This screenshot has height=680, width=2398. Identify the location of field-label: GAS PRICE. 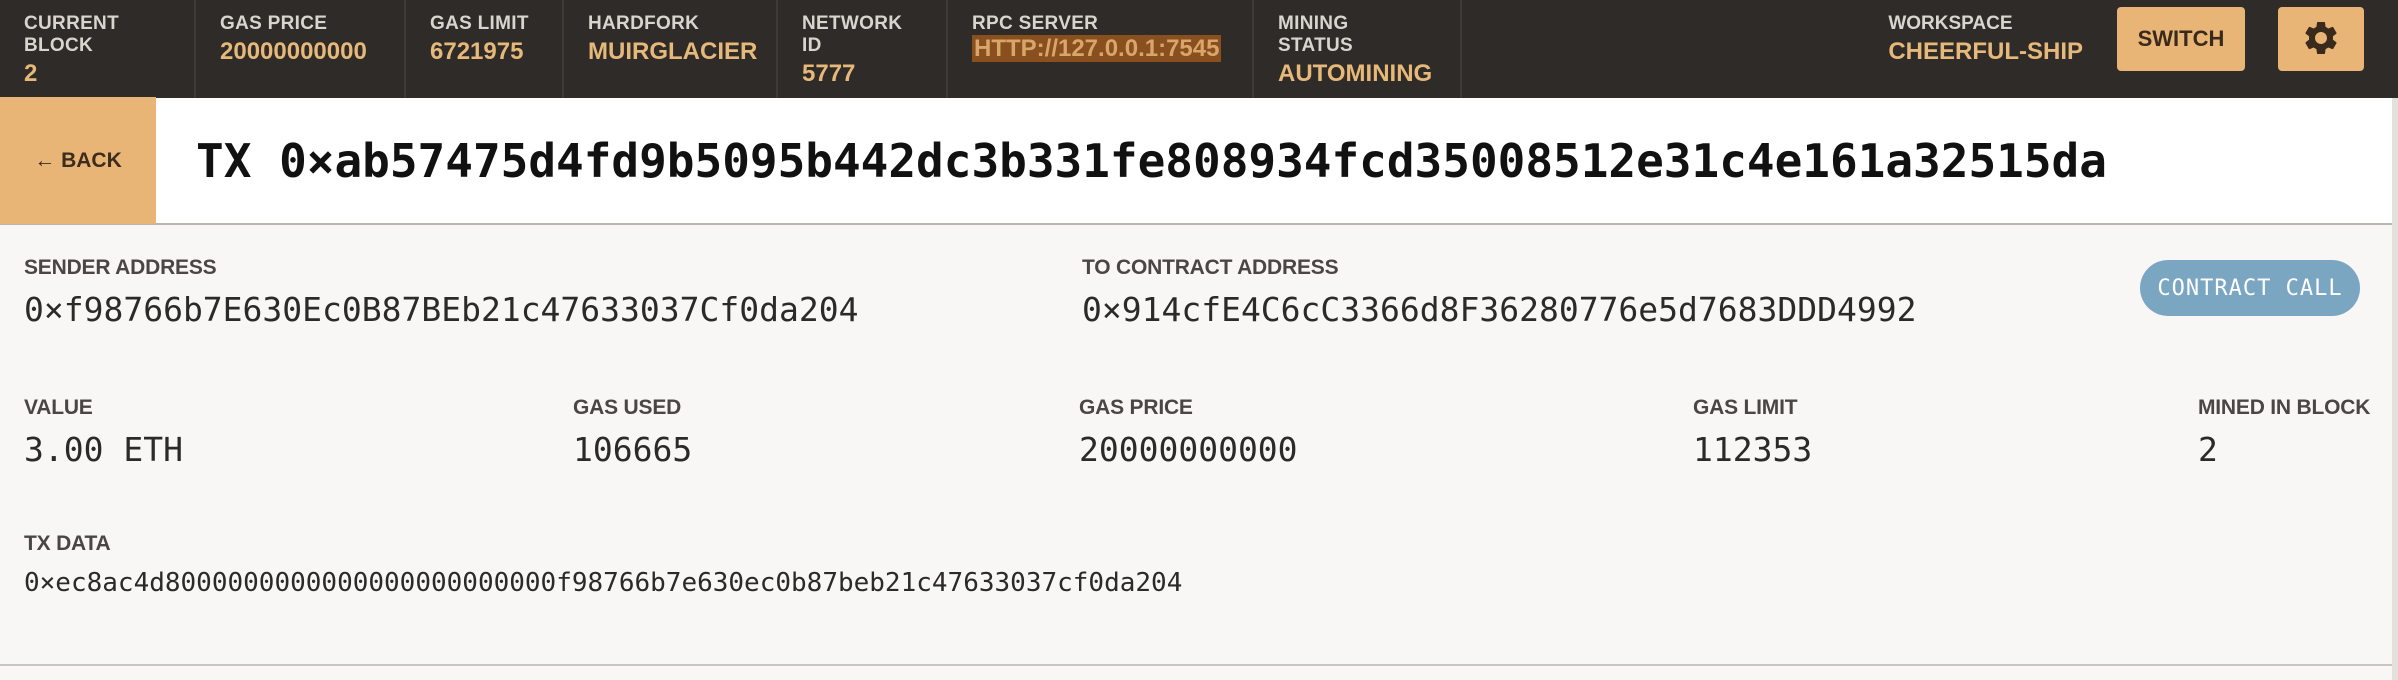
(1136, 407).